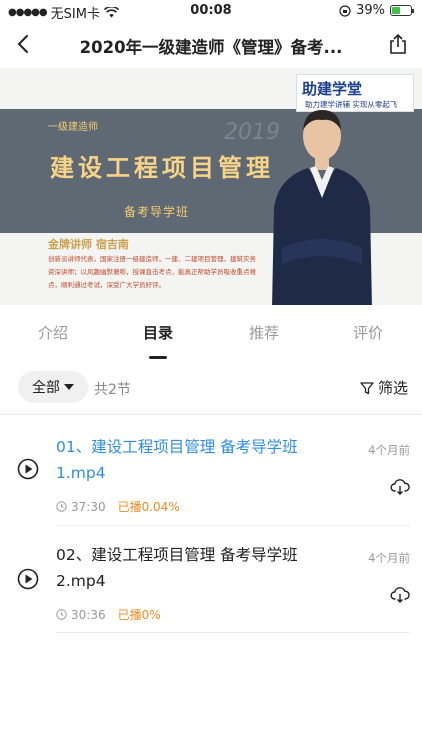 The width and height of the screenshot is (422, 750). What do you see at coordinates (106, 285) in the screenshot?
I see `banner-desc-3: 点，顺利通过考试，深受广大学员好评。` at bounding box center [106, 285].